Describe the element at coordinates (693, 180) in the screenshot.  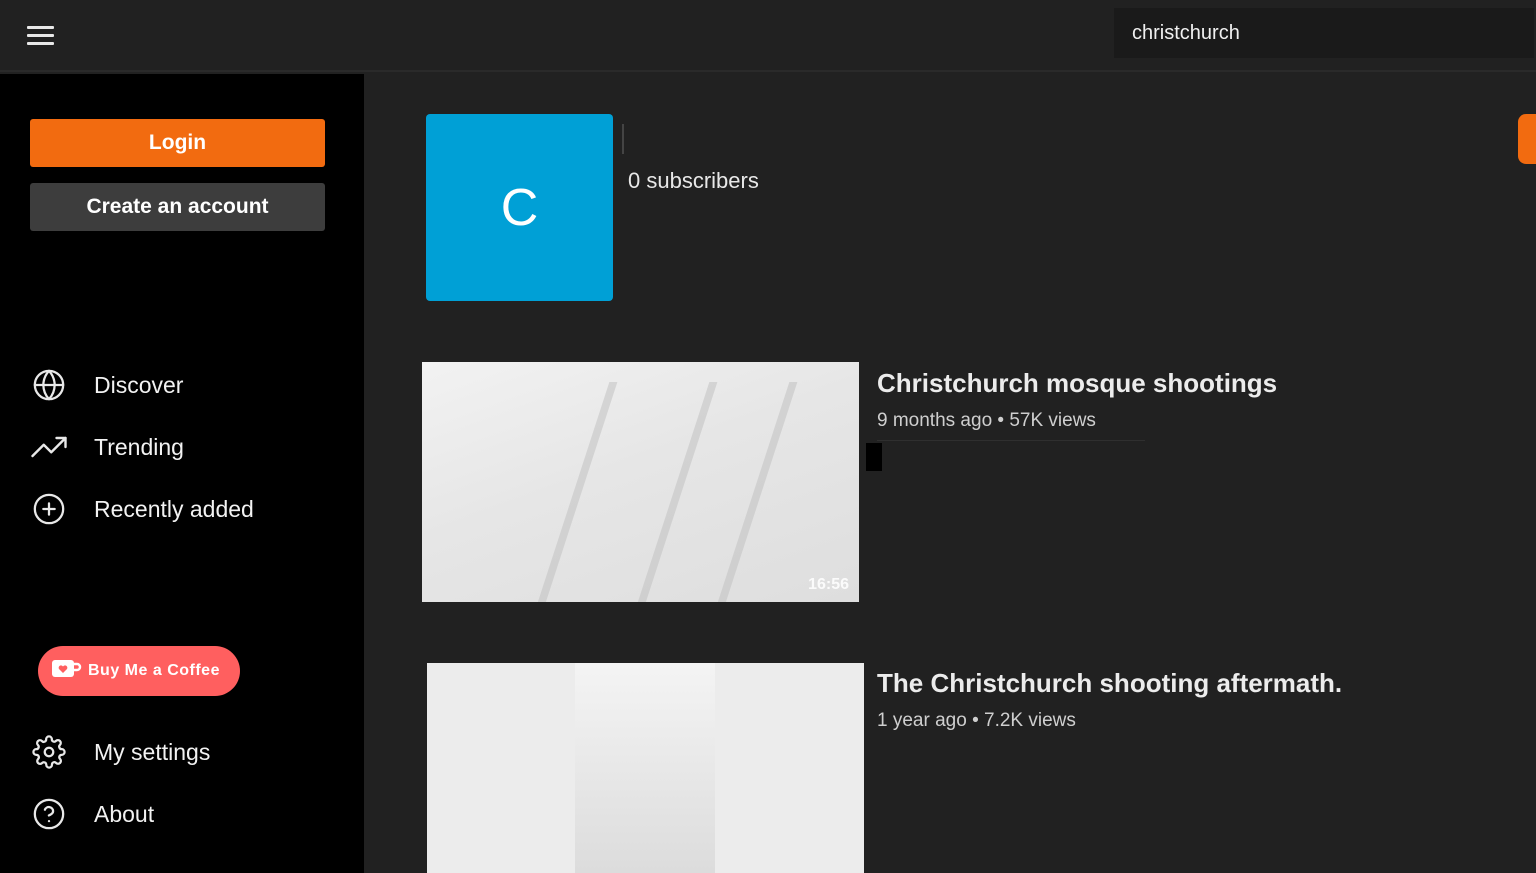
I see `subscriber-count: 0 subscribers` at that location.